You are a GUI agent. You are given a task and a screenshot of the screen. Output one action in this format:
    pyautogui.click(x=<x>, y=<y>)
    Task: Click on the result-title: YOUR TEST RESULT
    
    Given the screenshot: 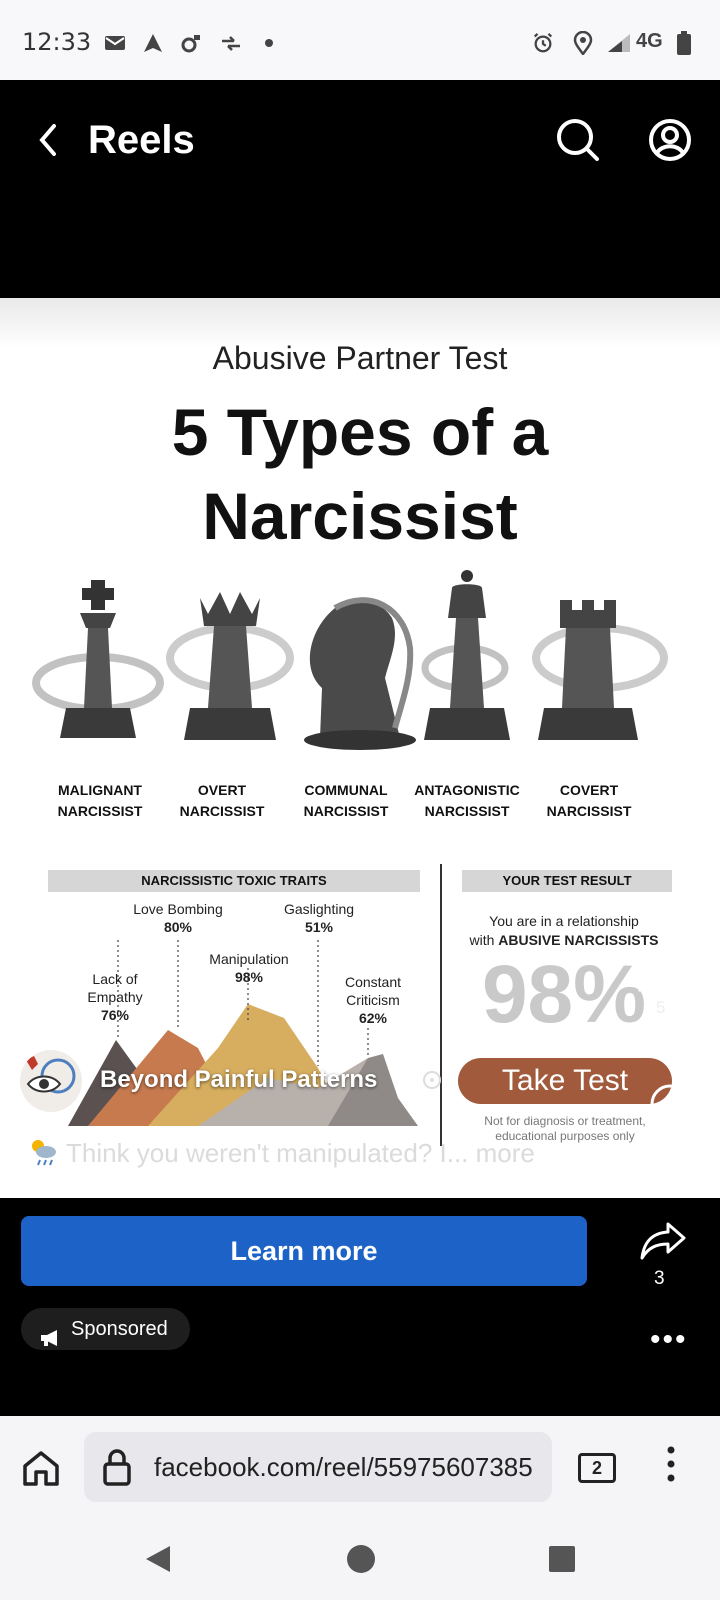 What is the action you would take?
    pyautogui.click(x=567, y=881)
    